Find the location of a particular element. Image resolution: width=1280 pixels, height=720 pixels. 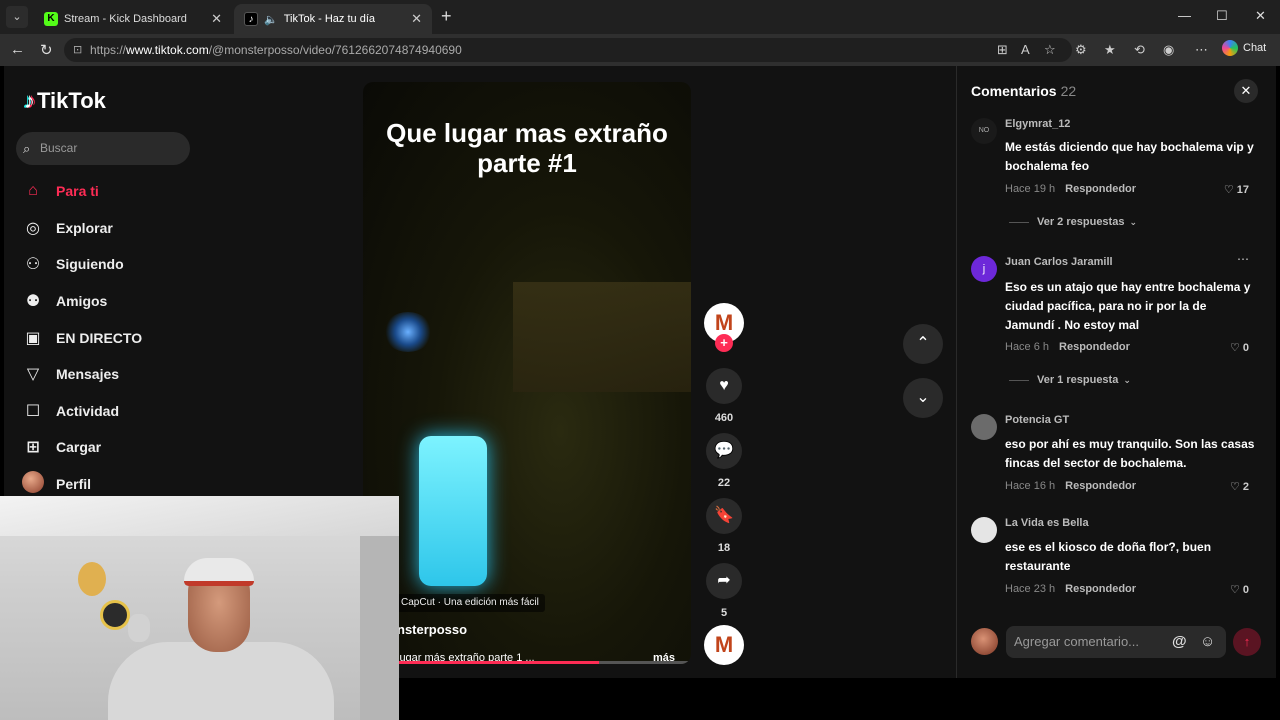

previous-video-chevron-up-icon: ⌃ is located at coordinates (923, 344).